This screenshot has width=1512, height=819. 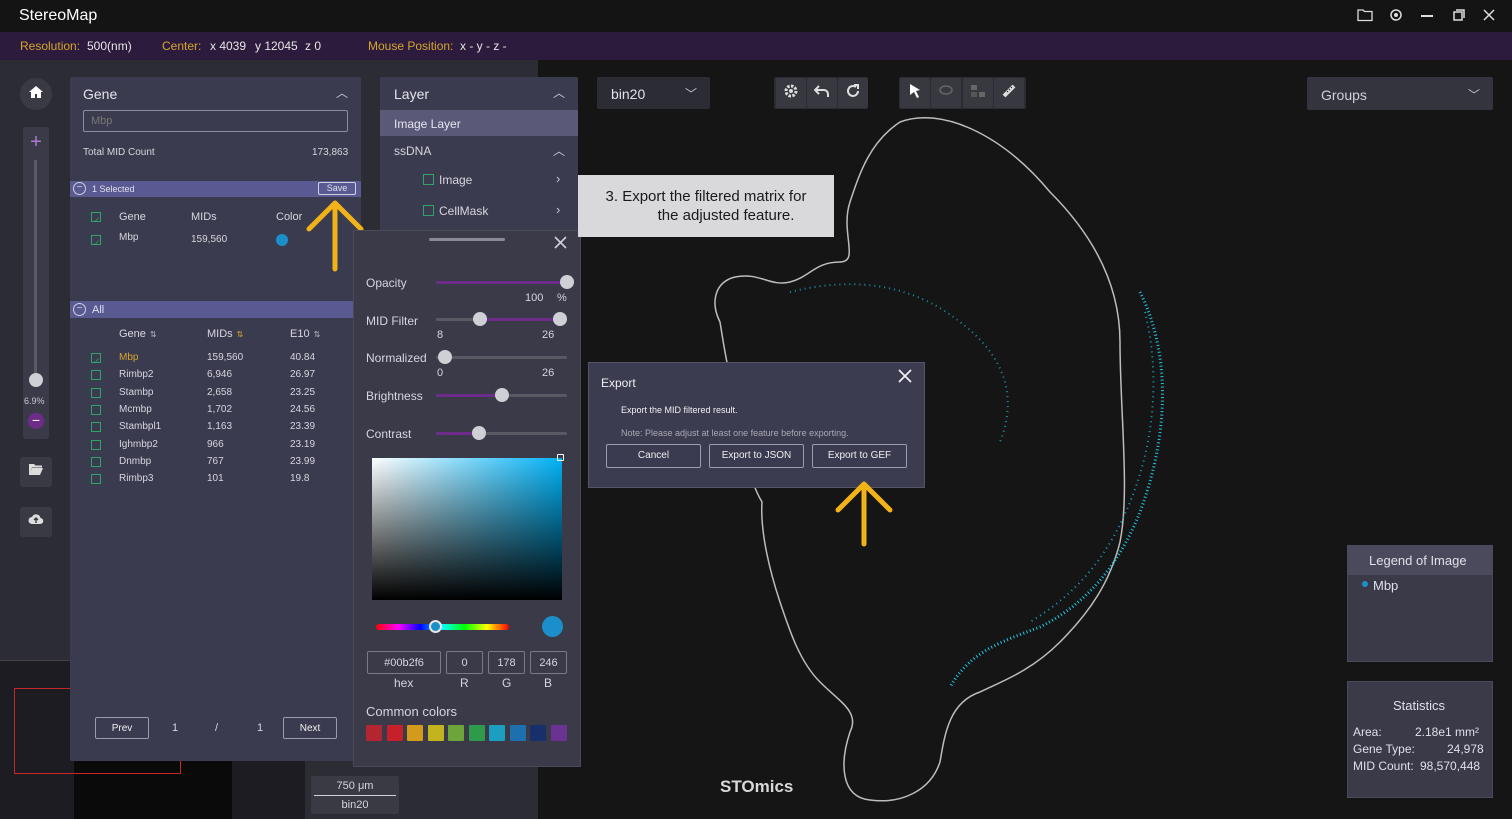 I want to click on all-header-mids-label: MIDs, so click(x=220, y=334).